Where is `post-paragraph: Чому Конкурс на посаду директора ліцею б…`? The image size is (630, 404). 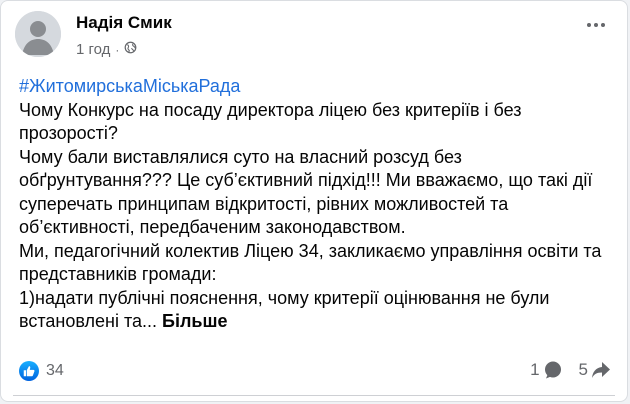 post-paragraph: Чому Конкурс на посаду директора ліцею б… is located at coordinates (270, 121).